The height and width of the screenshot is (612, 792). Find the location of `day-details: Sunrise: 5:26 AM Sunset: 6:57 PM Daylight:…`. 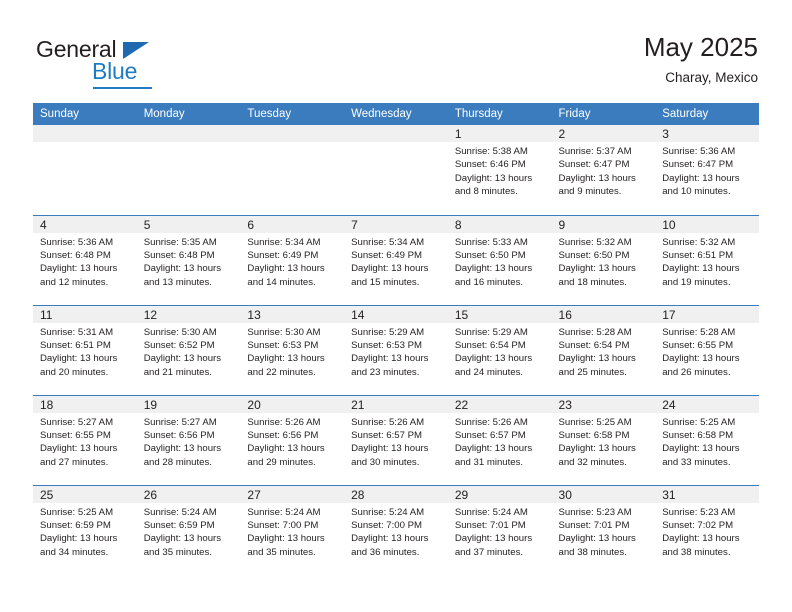

day-details: Sunrise: 5:26 AM Sunset: 6:57 PM Daylight:… is located at coordinates (500, 441).